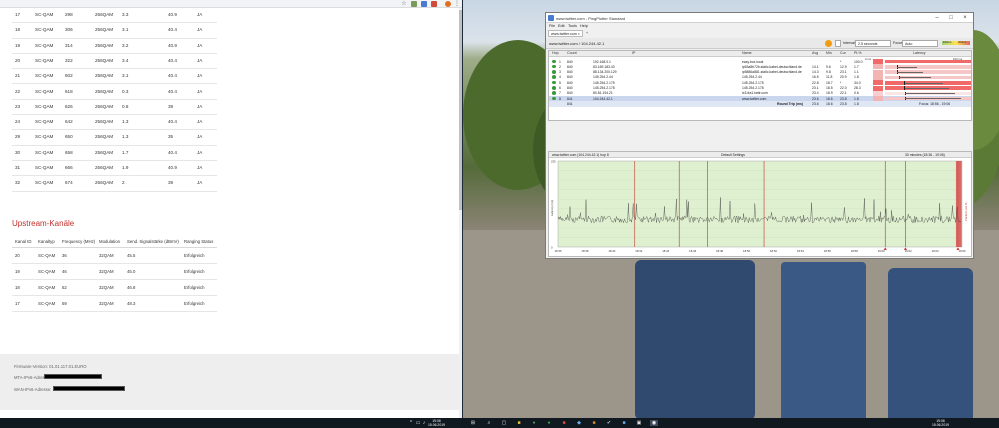 The height and width of the screenshot is (428, 999). What do you see at coordinates (760, 204) in the screenshot?
I see `timeline-plot-area` at bounding box center [760, 204].